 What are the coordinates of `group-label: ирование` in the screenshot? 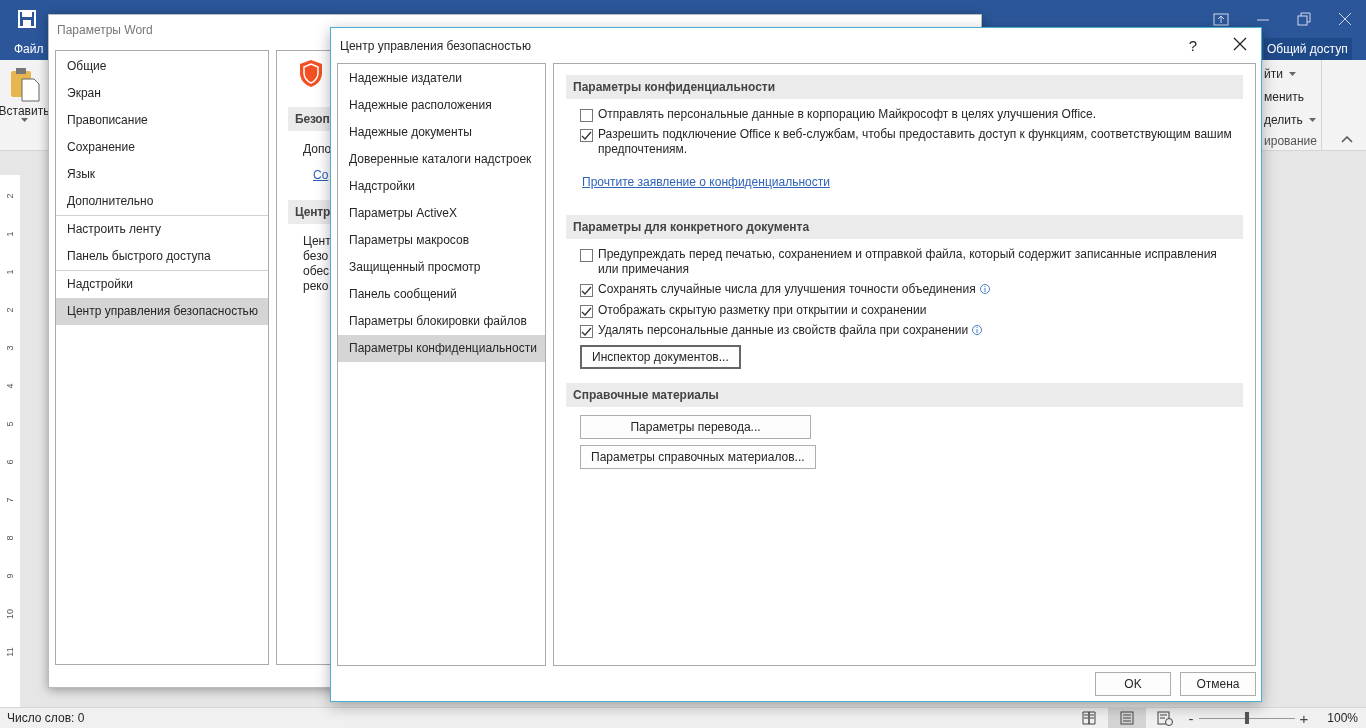 It's located at (1291, 141).